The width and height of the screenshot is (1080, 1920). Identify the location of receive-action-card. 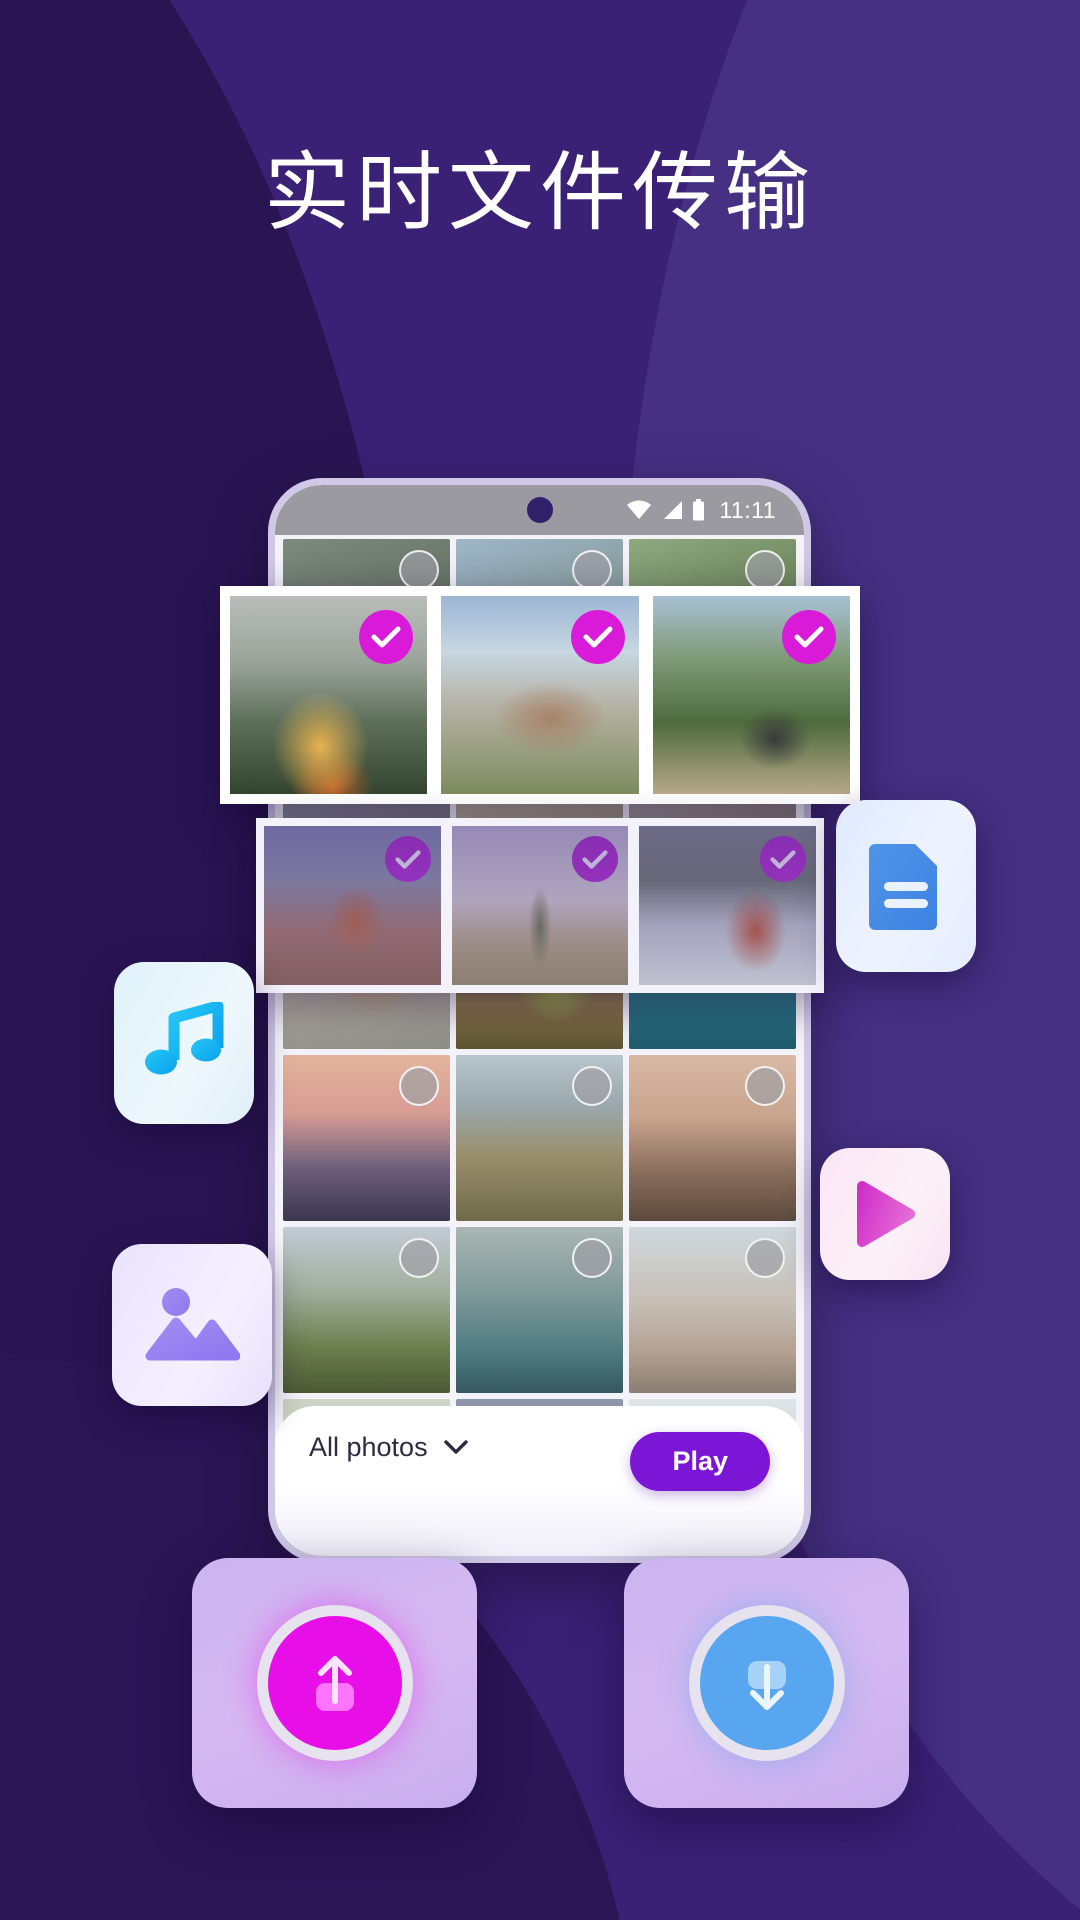
(766, 1683).